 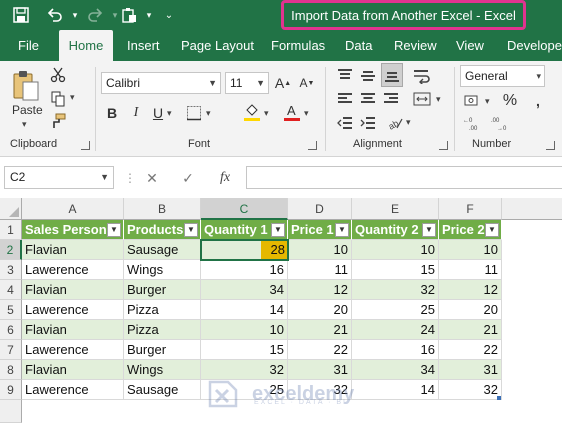 I want to click on clipboard-launcher-icon, so click(x=85, y=145).